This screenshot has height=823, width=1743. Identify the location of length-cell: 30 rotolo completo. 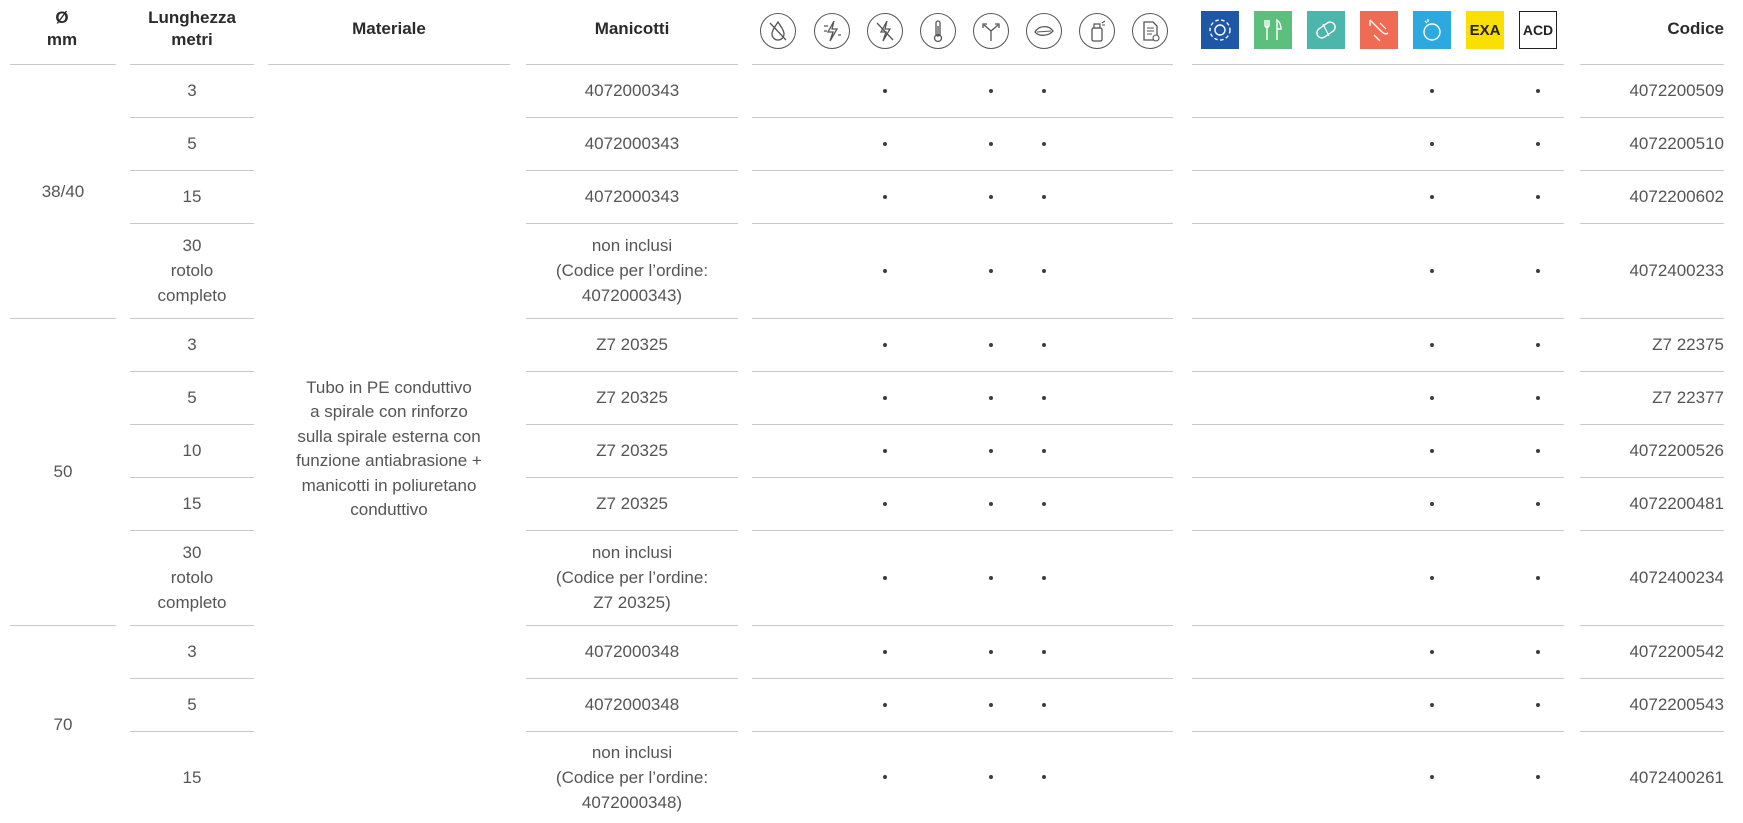
(192, 577).